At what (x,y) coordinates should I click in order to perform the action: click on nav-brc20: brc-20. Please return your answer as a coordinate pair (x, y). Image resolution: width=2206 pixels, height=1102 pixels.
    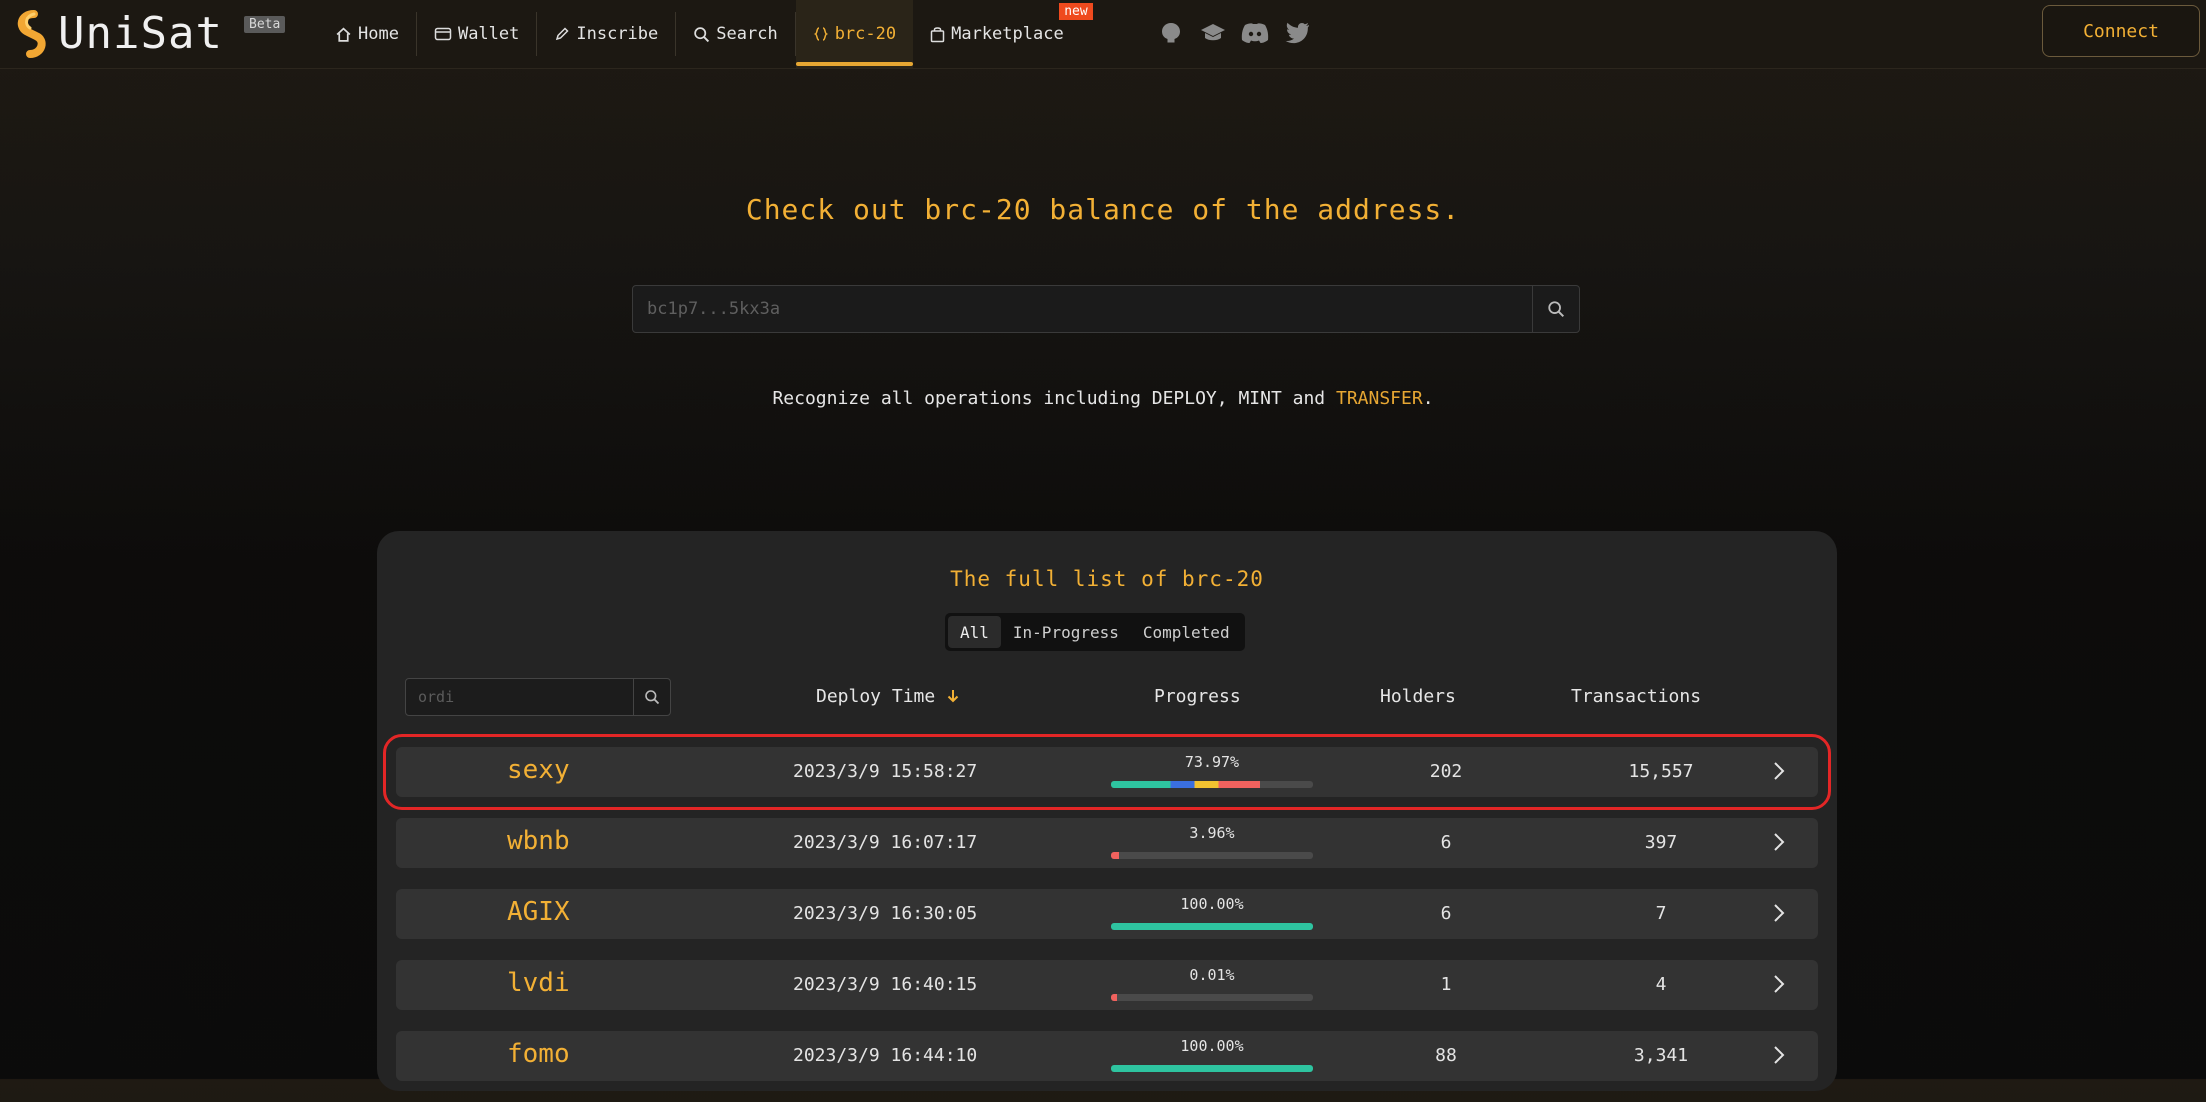
    Looking at the image, I should click on (854, 34).